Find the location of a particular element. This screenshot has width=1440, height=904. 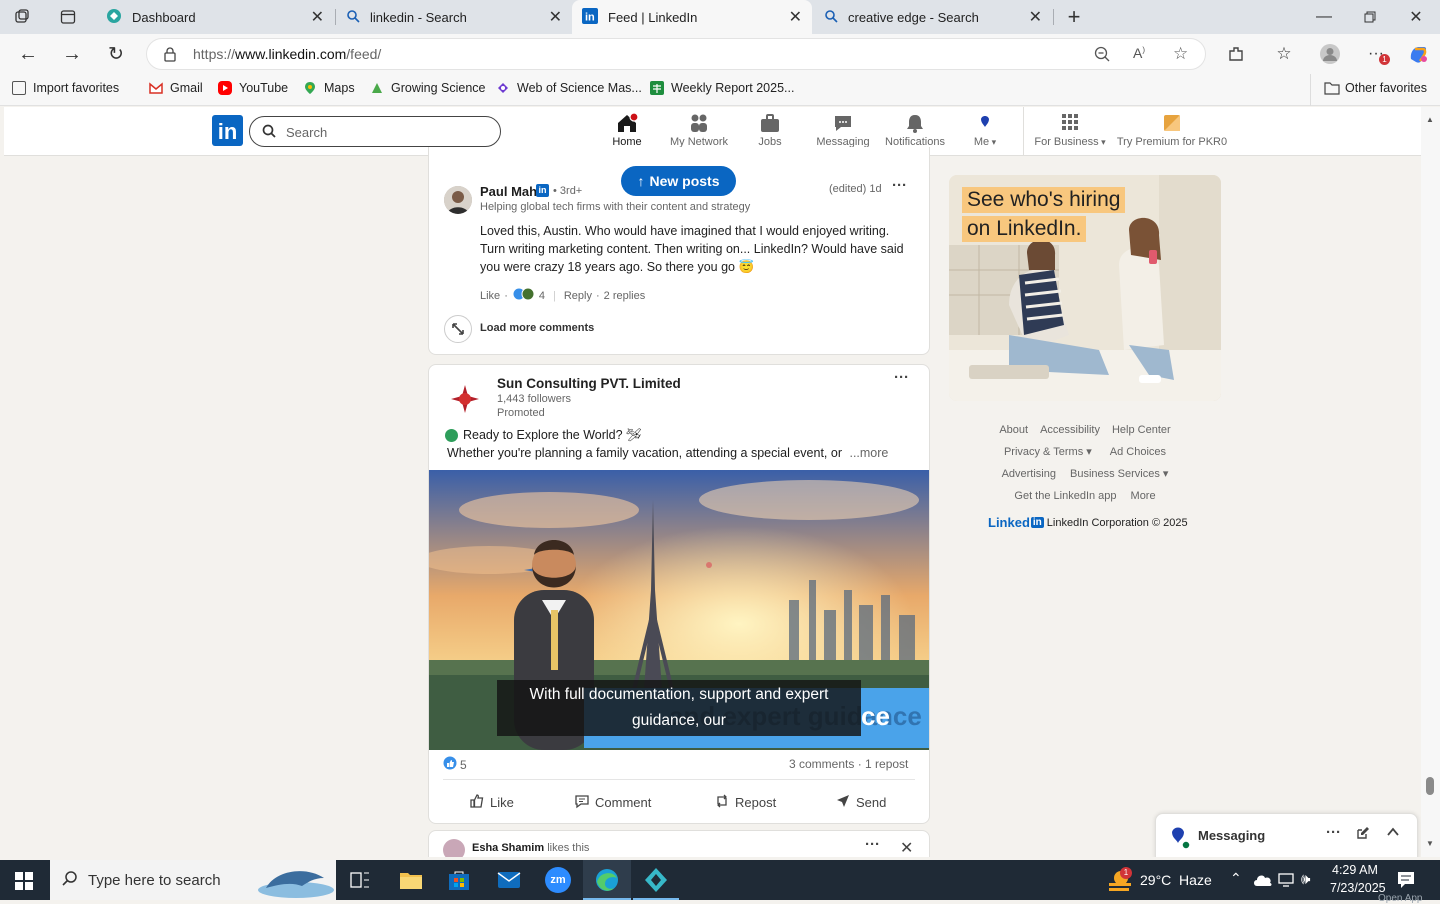

search-input: Search is located at coordinates (375, 131).